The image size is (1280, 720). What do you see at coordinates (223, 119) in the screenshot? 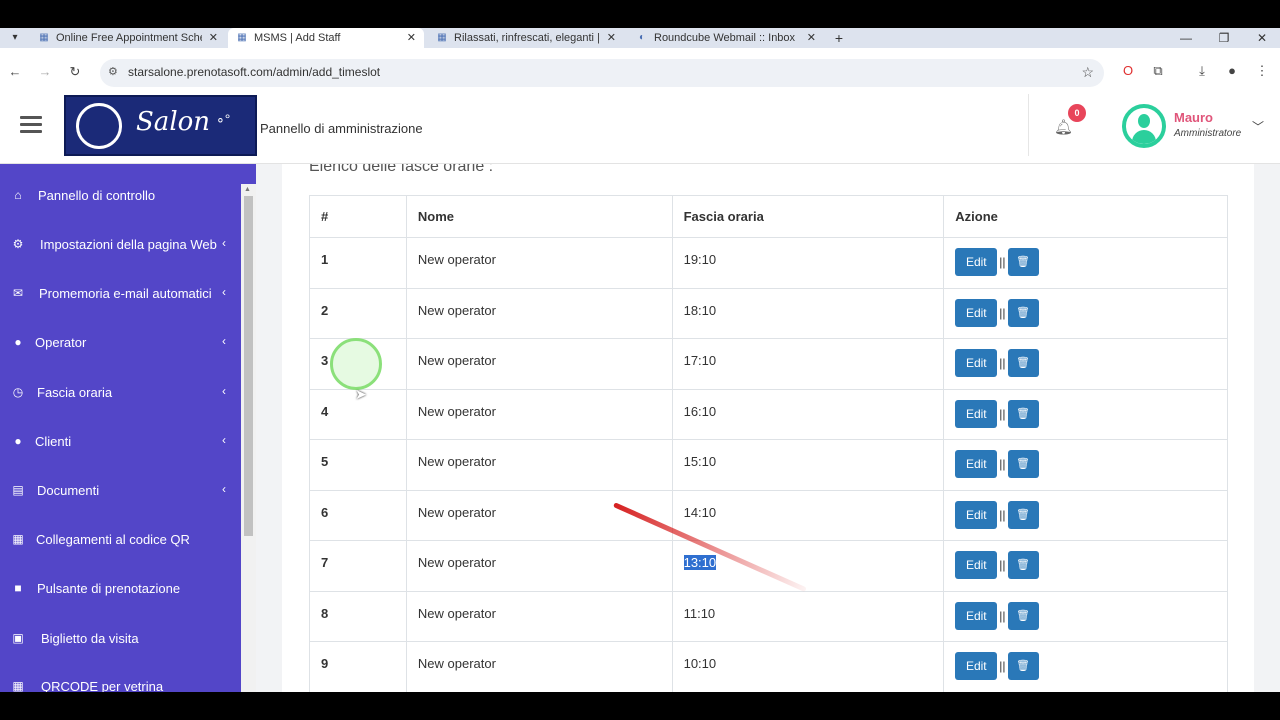
I see `logo-bubbles-graphic: ∘°` at bounding box center [223, 119].